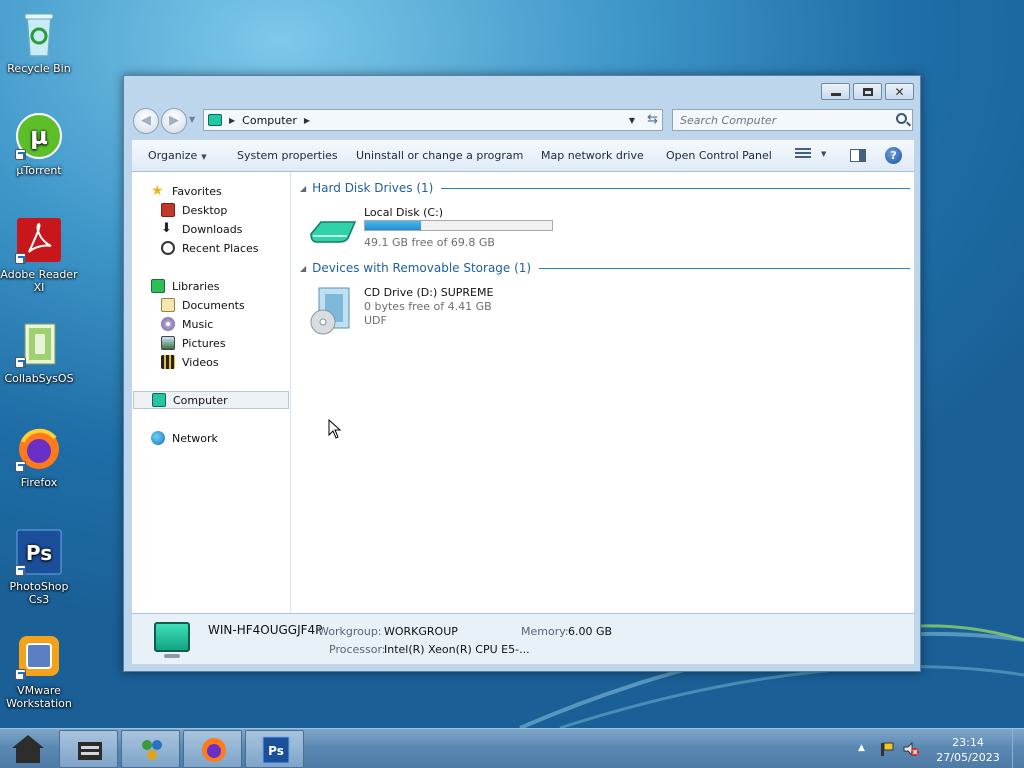 The image size is (1024, 768). What do you see at coordinates (330, 311) in the screenshot?
I see `cd-drive-icon` at bounding box center [330, 311].